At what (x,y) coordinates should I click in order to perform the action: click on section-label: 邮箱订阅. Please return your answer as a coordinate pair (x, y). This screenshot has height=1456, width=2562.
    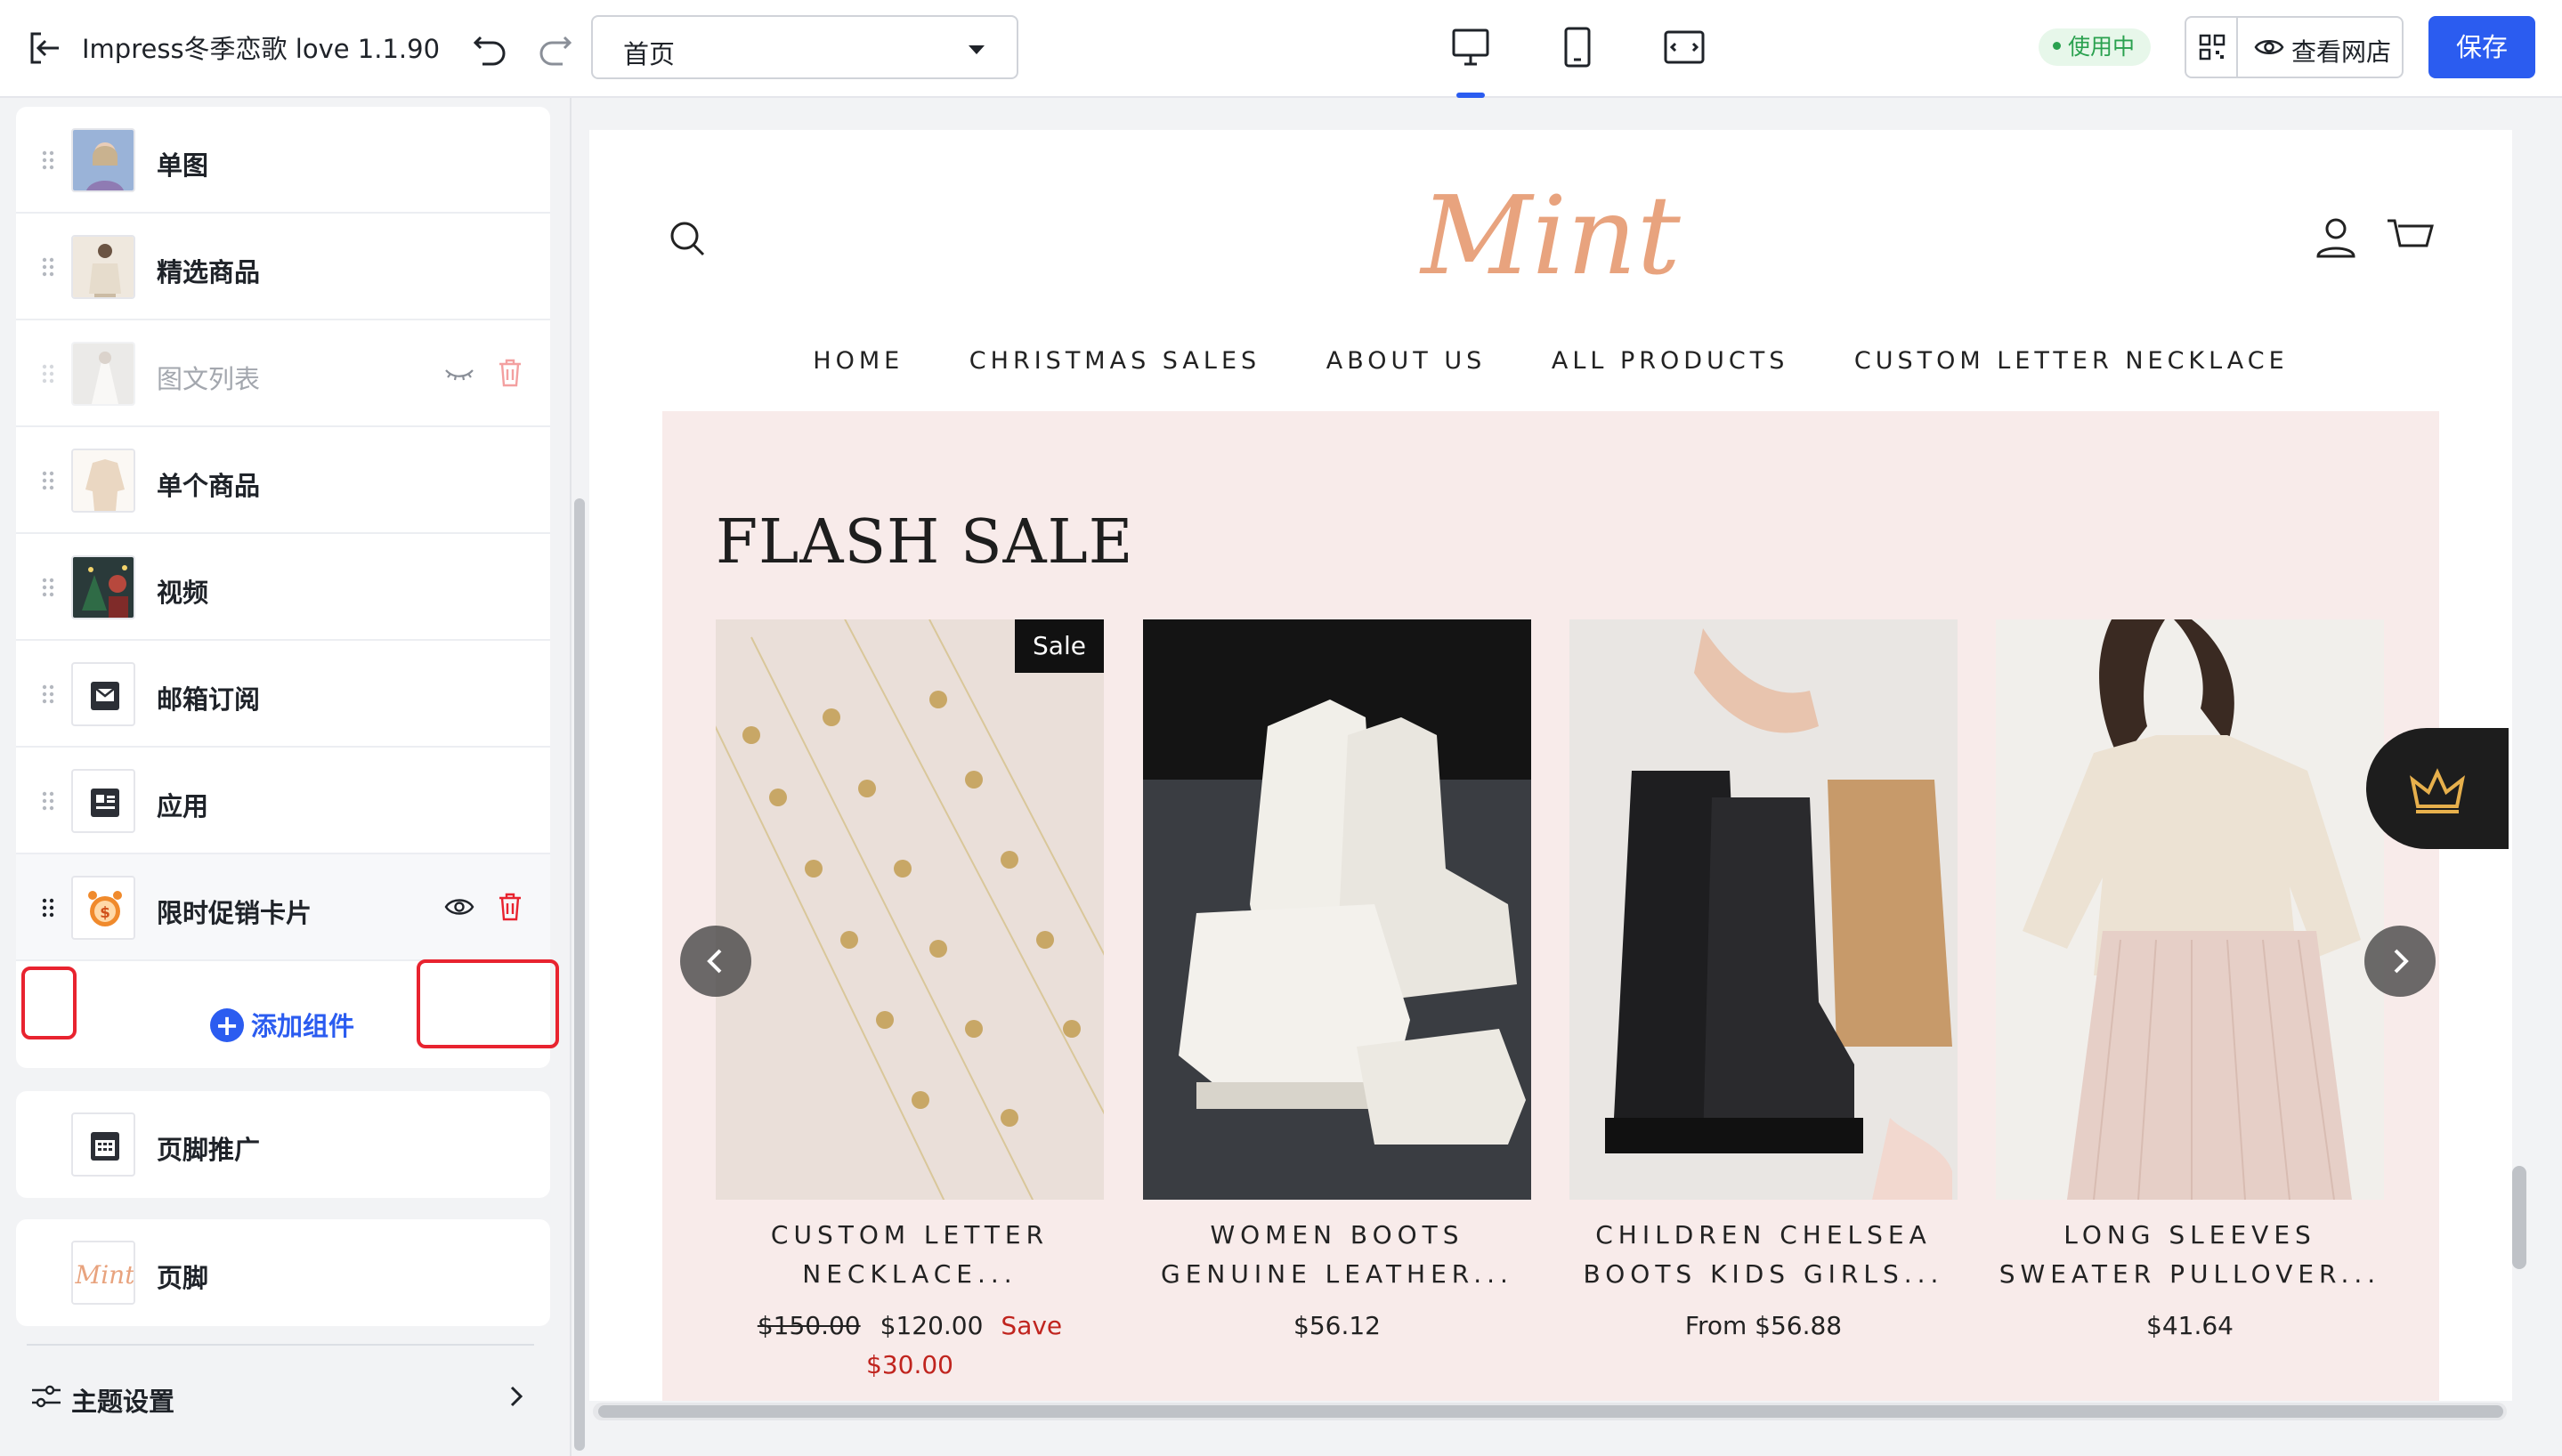
    Looking at the image, I should click on (209, 699).